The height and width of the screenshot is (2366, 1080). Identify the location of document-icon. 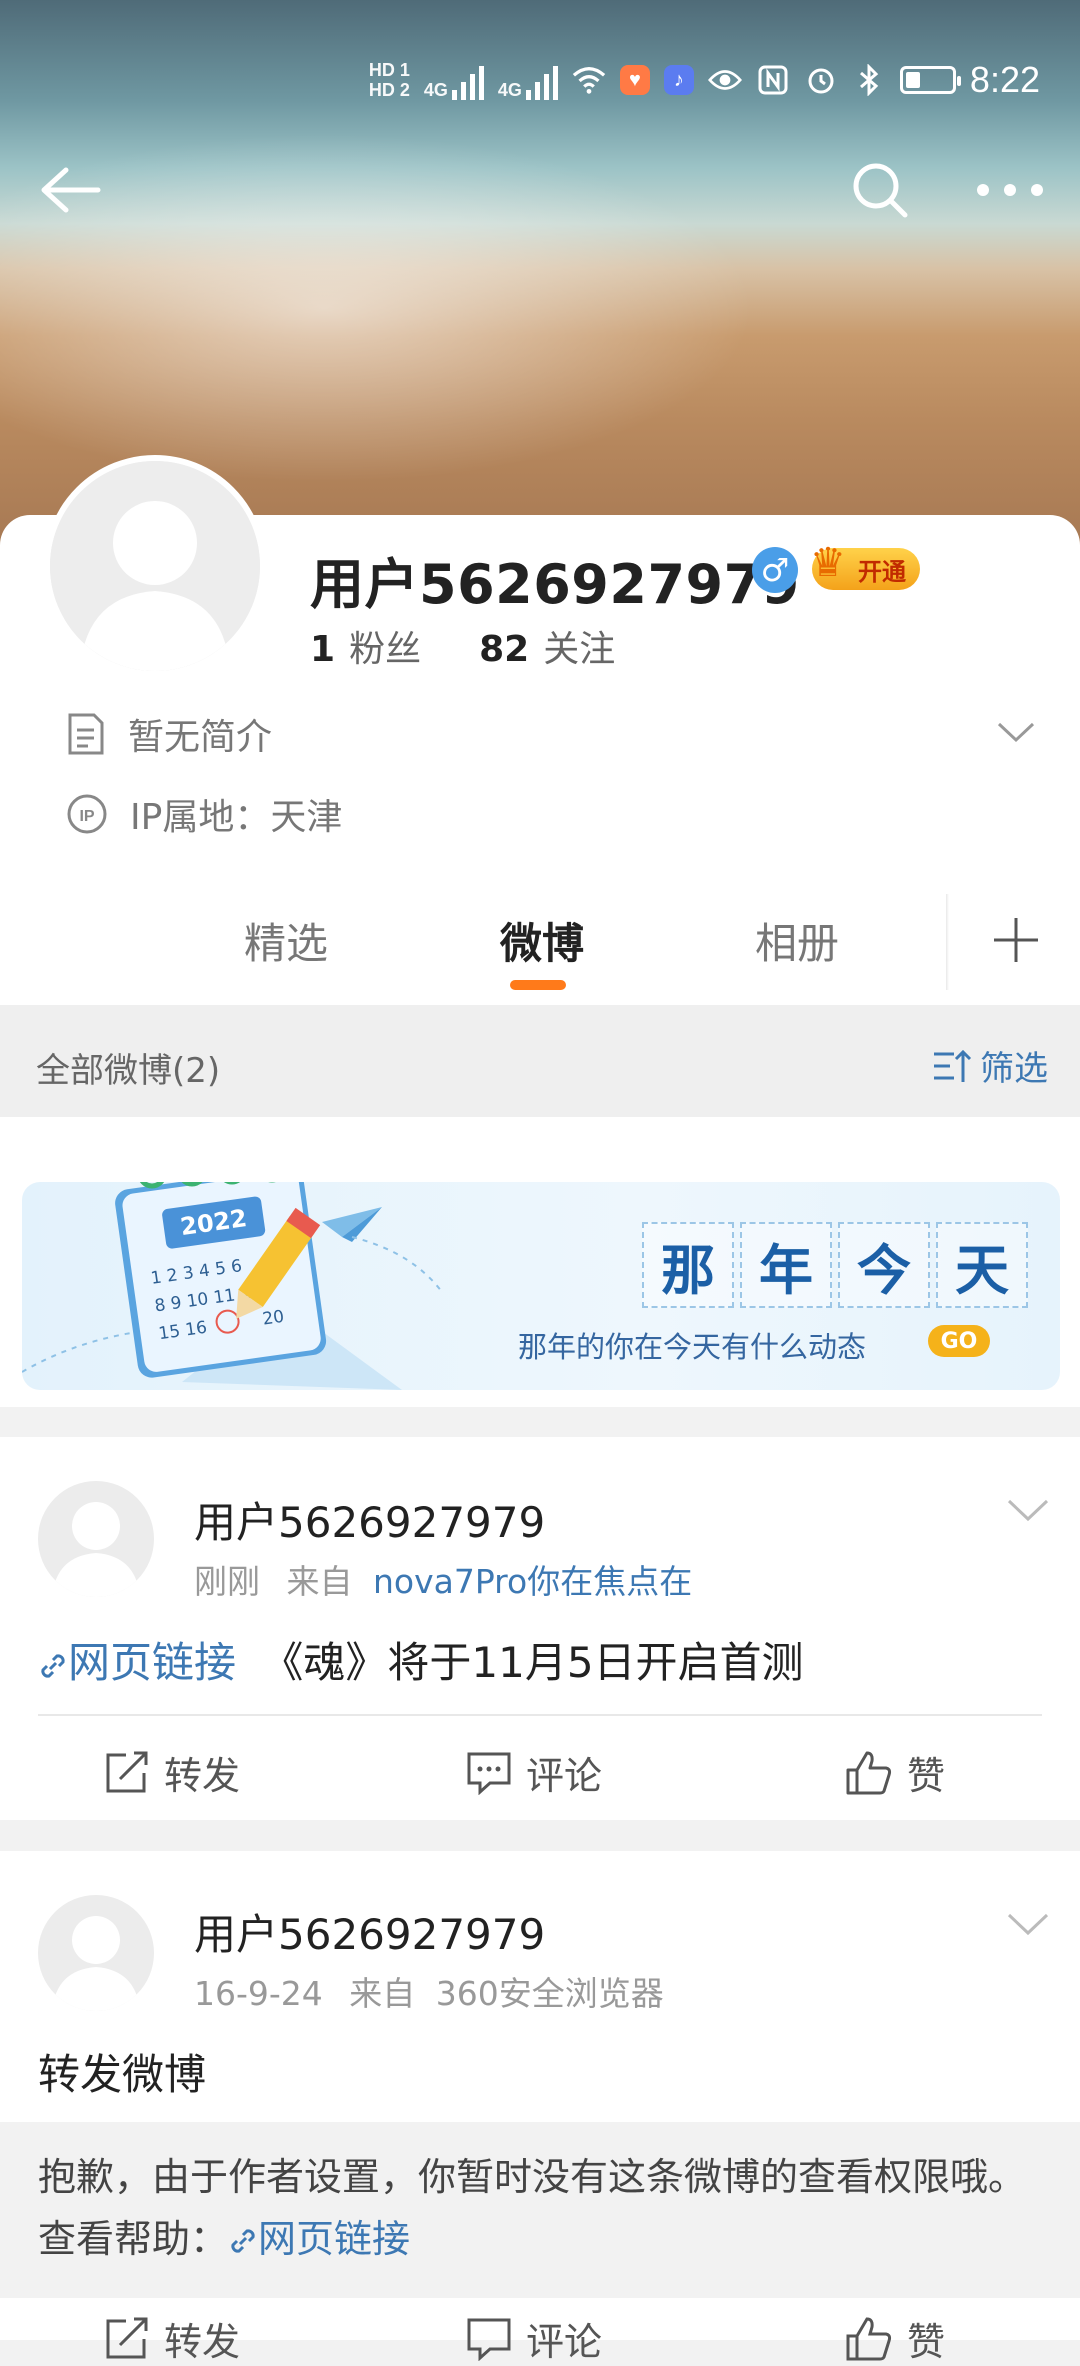
(86, 734).